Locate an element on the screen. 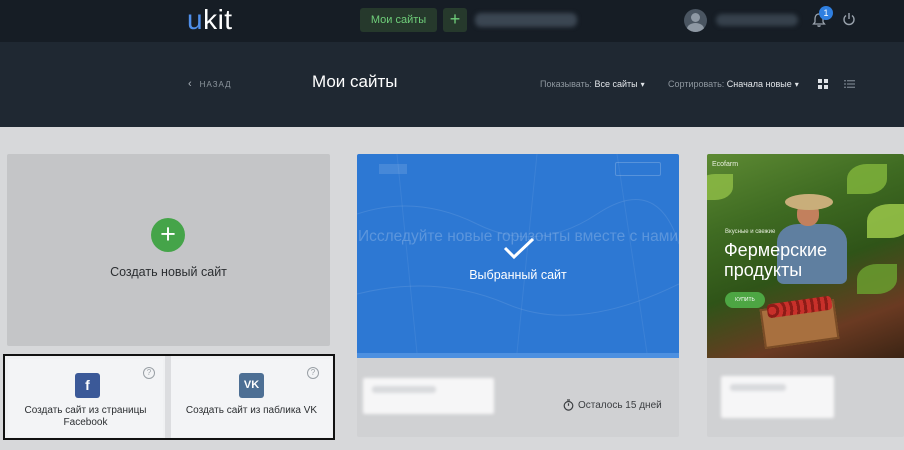  sort-value: Сначала новые is located at coordinates (759, 84).